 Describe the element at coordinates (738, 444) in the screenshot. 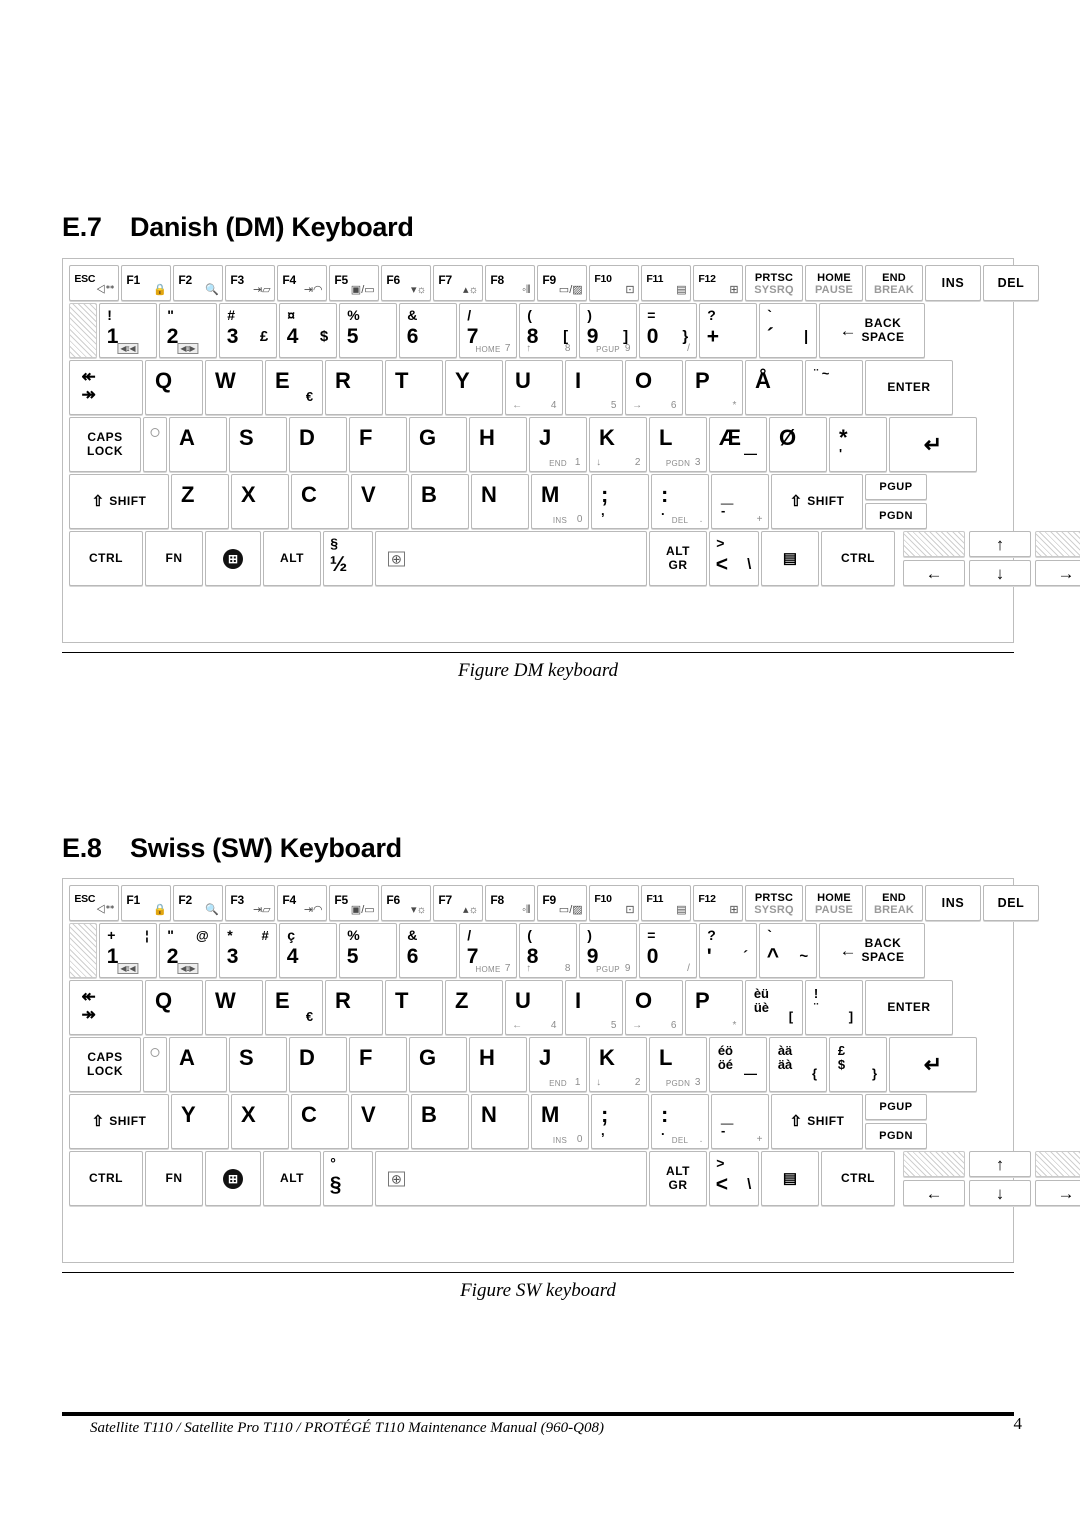

I see `key--: Æ —` at that location.